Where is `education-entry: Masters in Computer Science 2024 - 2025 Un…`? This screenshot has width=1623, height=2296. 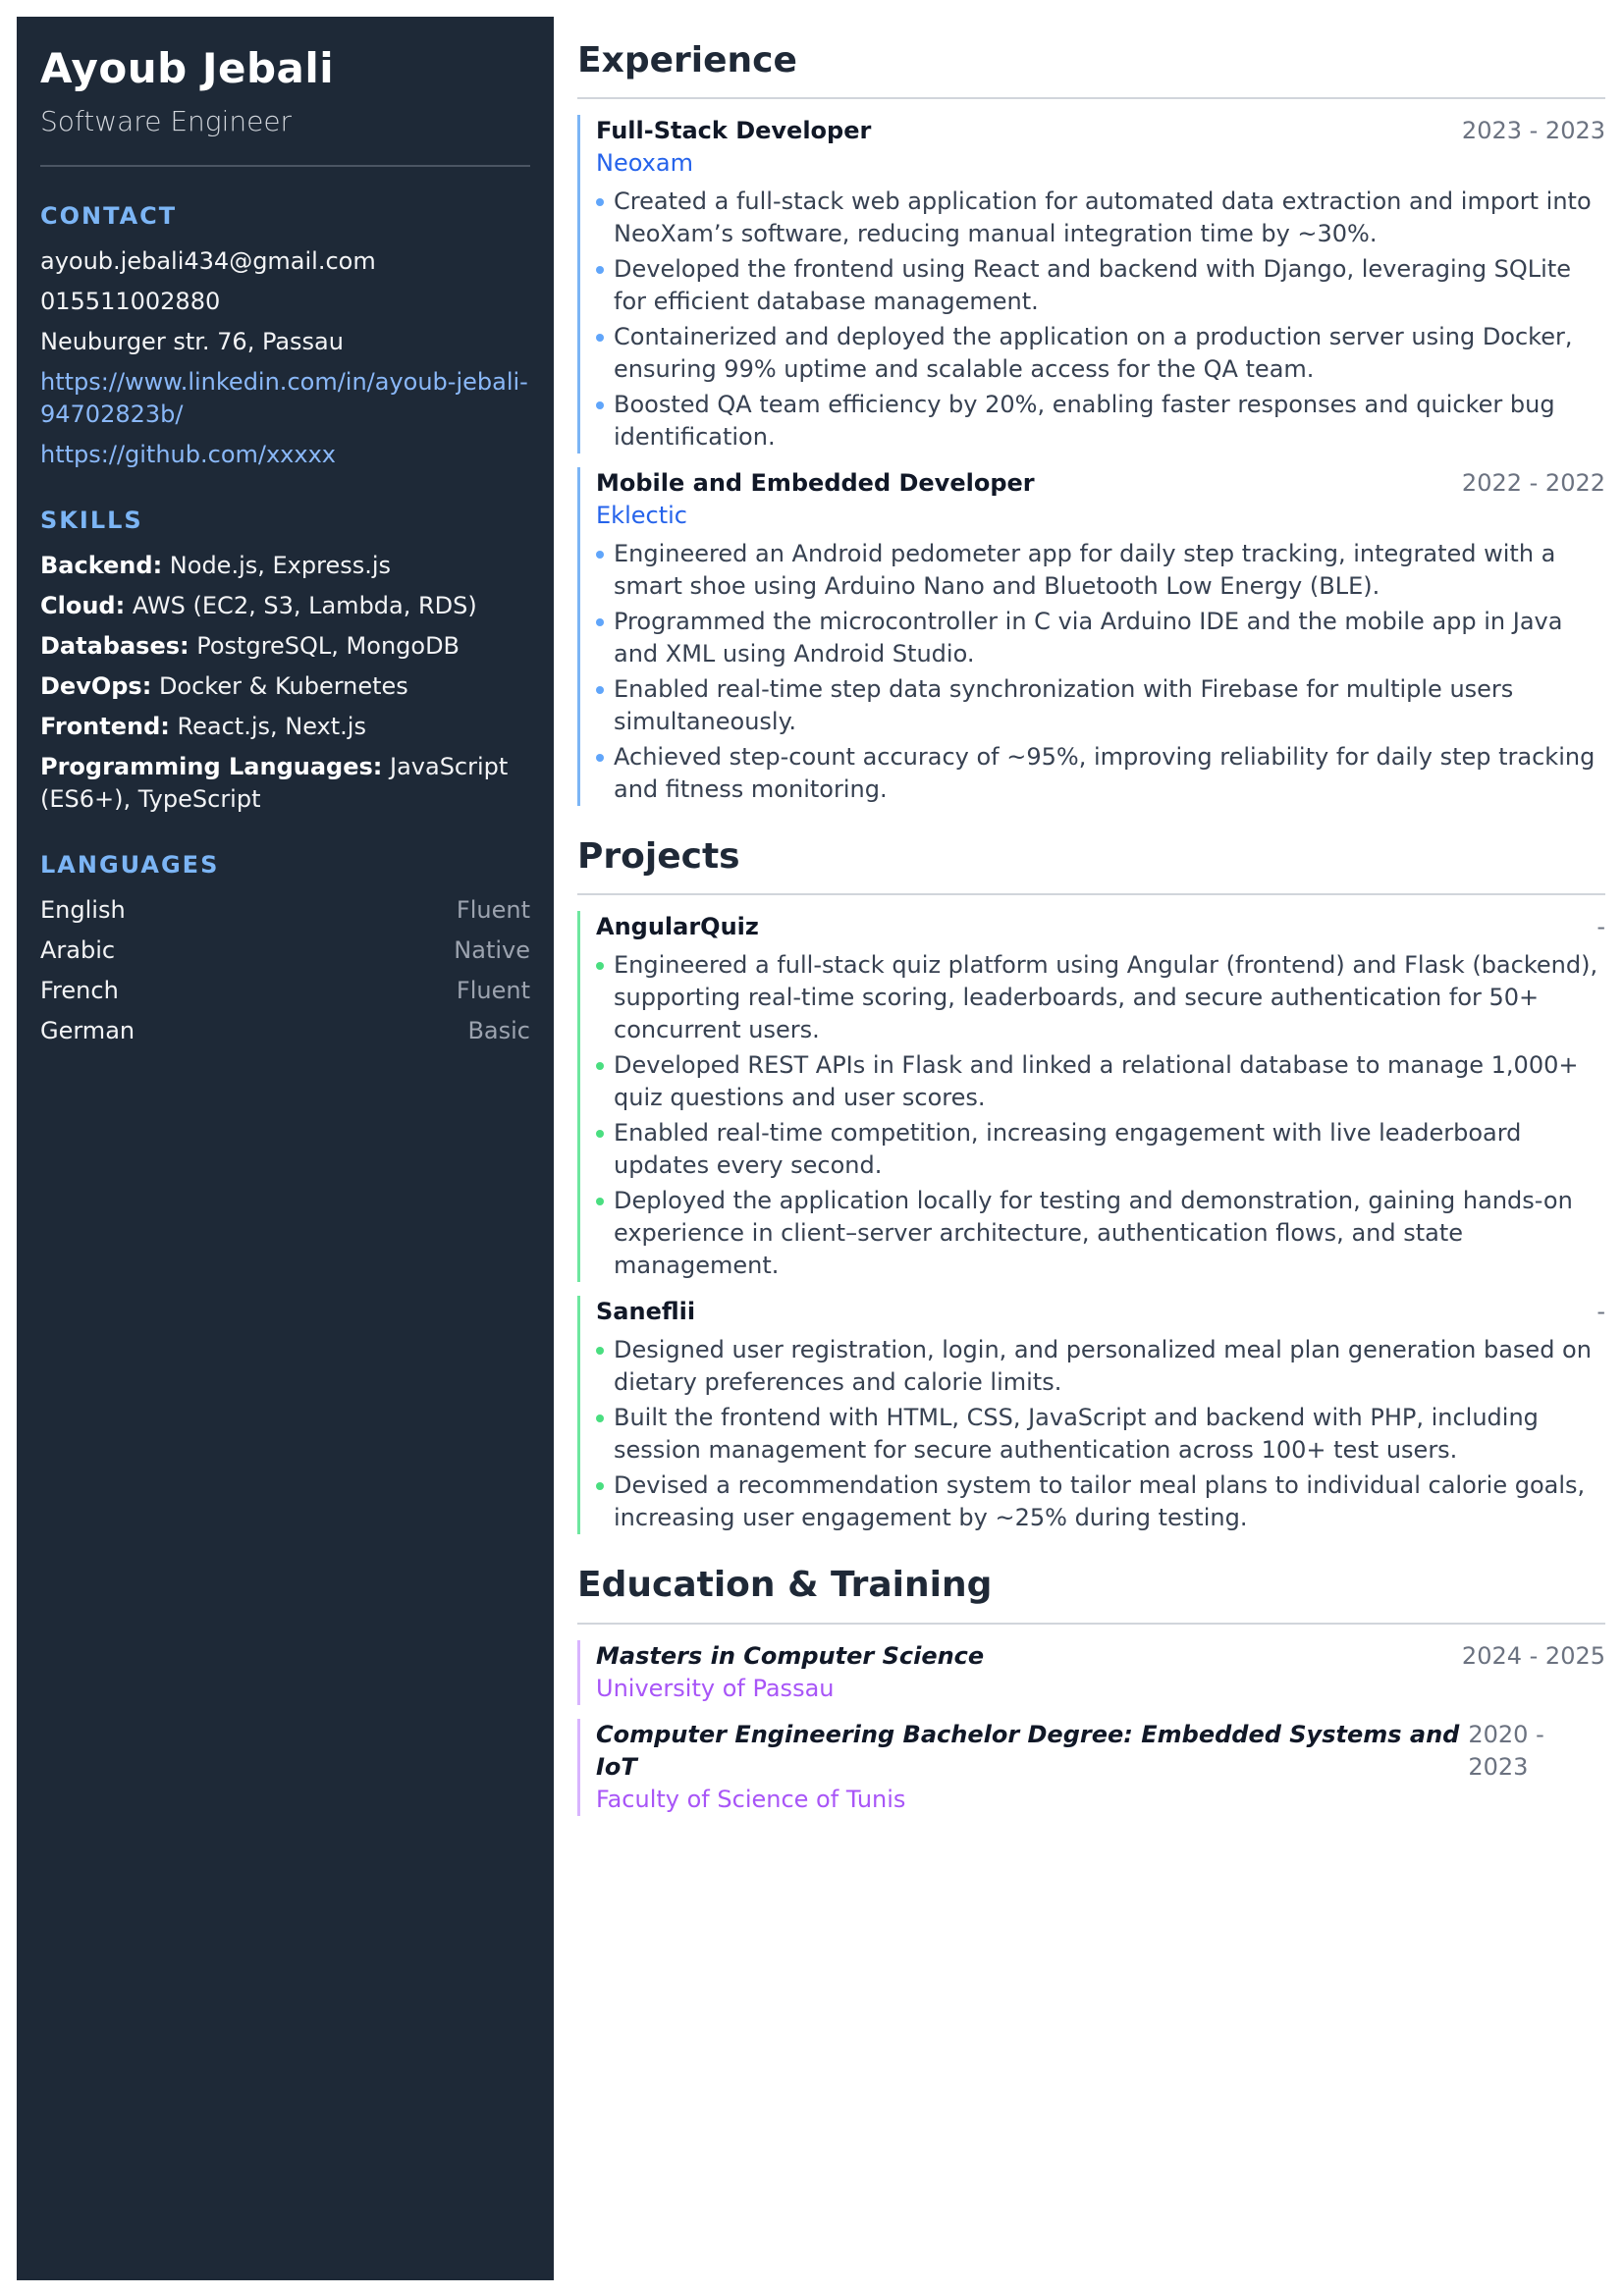 education-entry: Masters in Computer Science 2024 - 2025 Un… is located at coordinates (1091, 1672).